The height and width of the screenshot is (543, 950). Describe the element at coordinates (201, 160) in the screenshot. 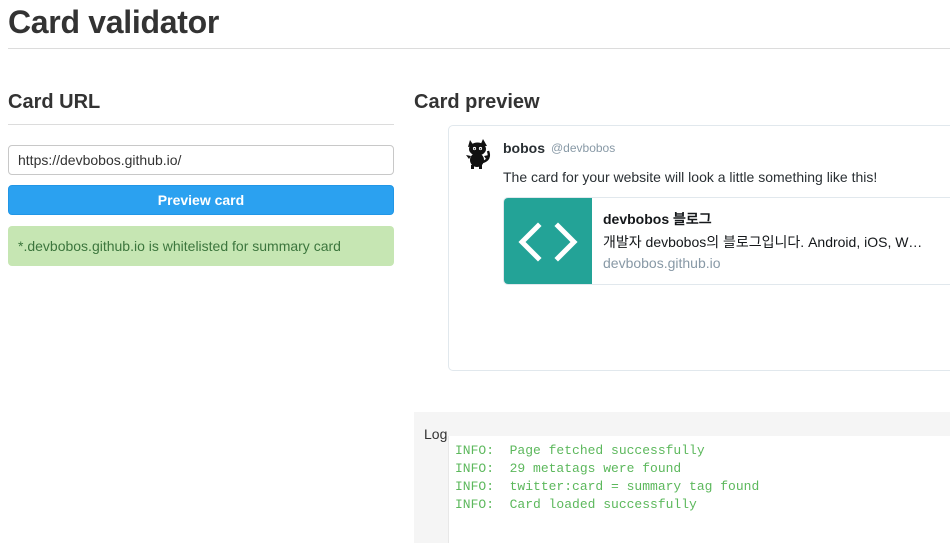

I see `card-url-input` at that location.